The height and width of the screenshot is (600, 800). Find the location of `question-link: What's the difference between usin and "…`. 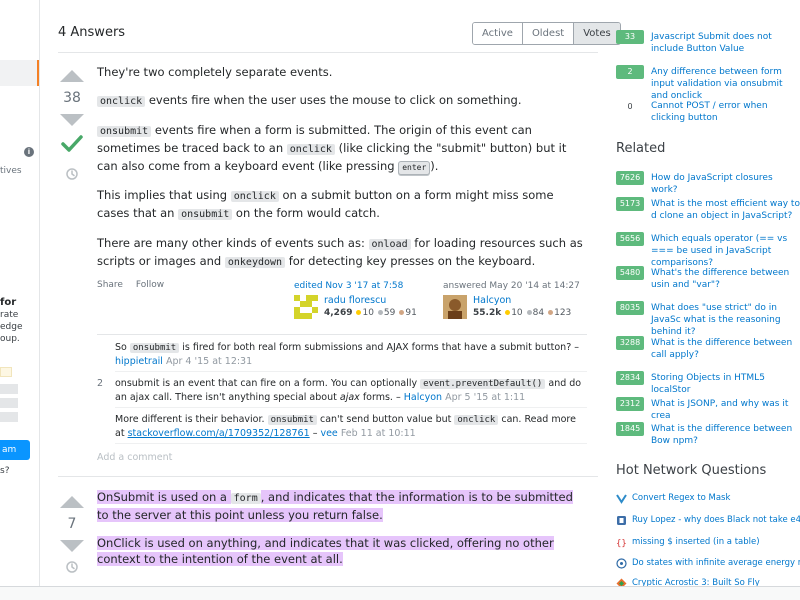

question-link: What's the difference between usin and "… is located at coordinates (725, 279).